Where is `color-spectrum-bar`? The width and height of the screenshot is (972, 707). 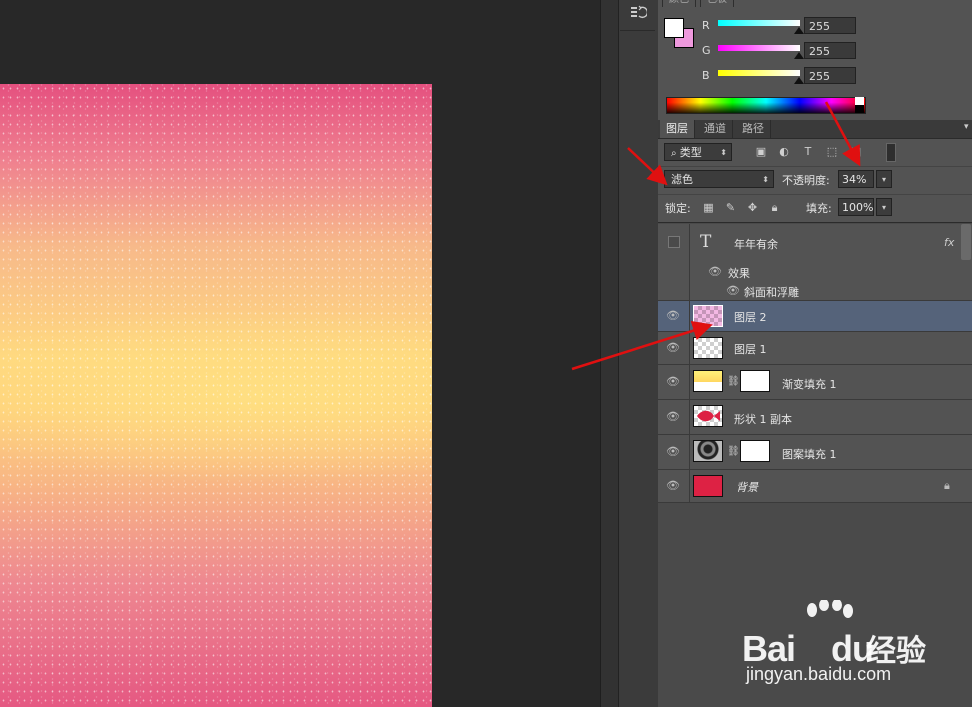
color-spectrum-bar is located at coordinates (766, 105).